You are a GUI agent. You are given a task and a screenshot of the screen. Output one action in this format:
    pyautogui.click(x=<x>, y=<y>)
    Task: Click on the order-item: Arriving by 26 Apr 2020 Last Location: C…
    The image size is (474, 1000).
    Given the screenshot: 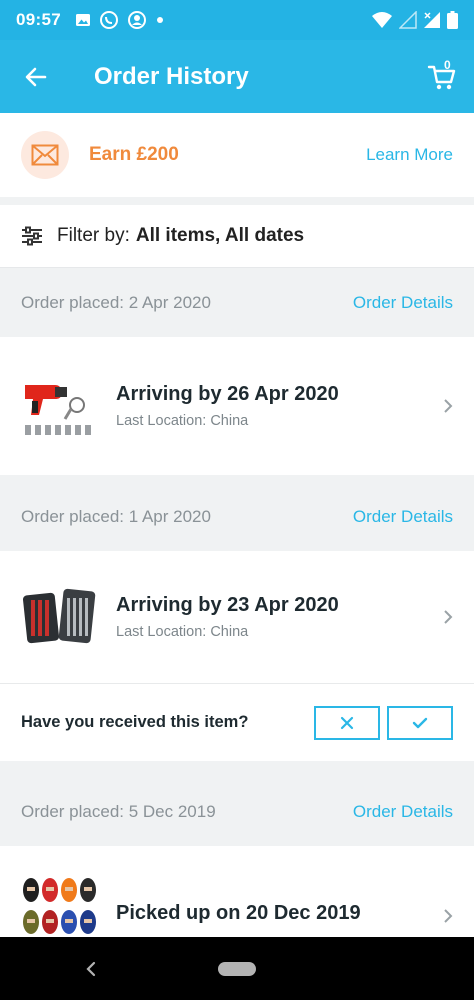 What is the action you would take?
    pyautogui.click(x=237, y=406)
    